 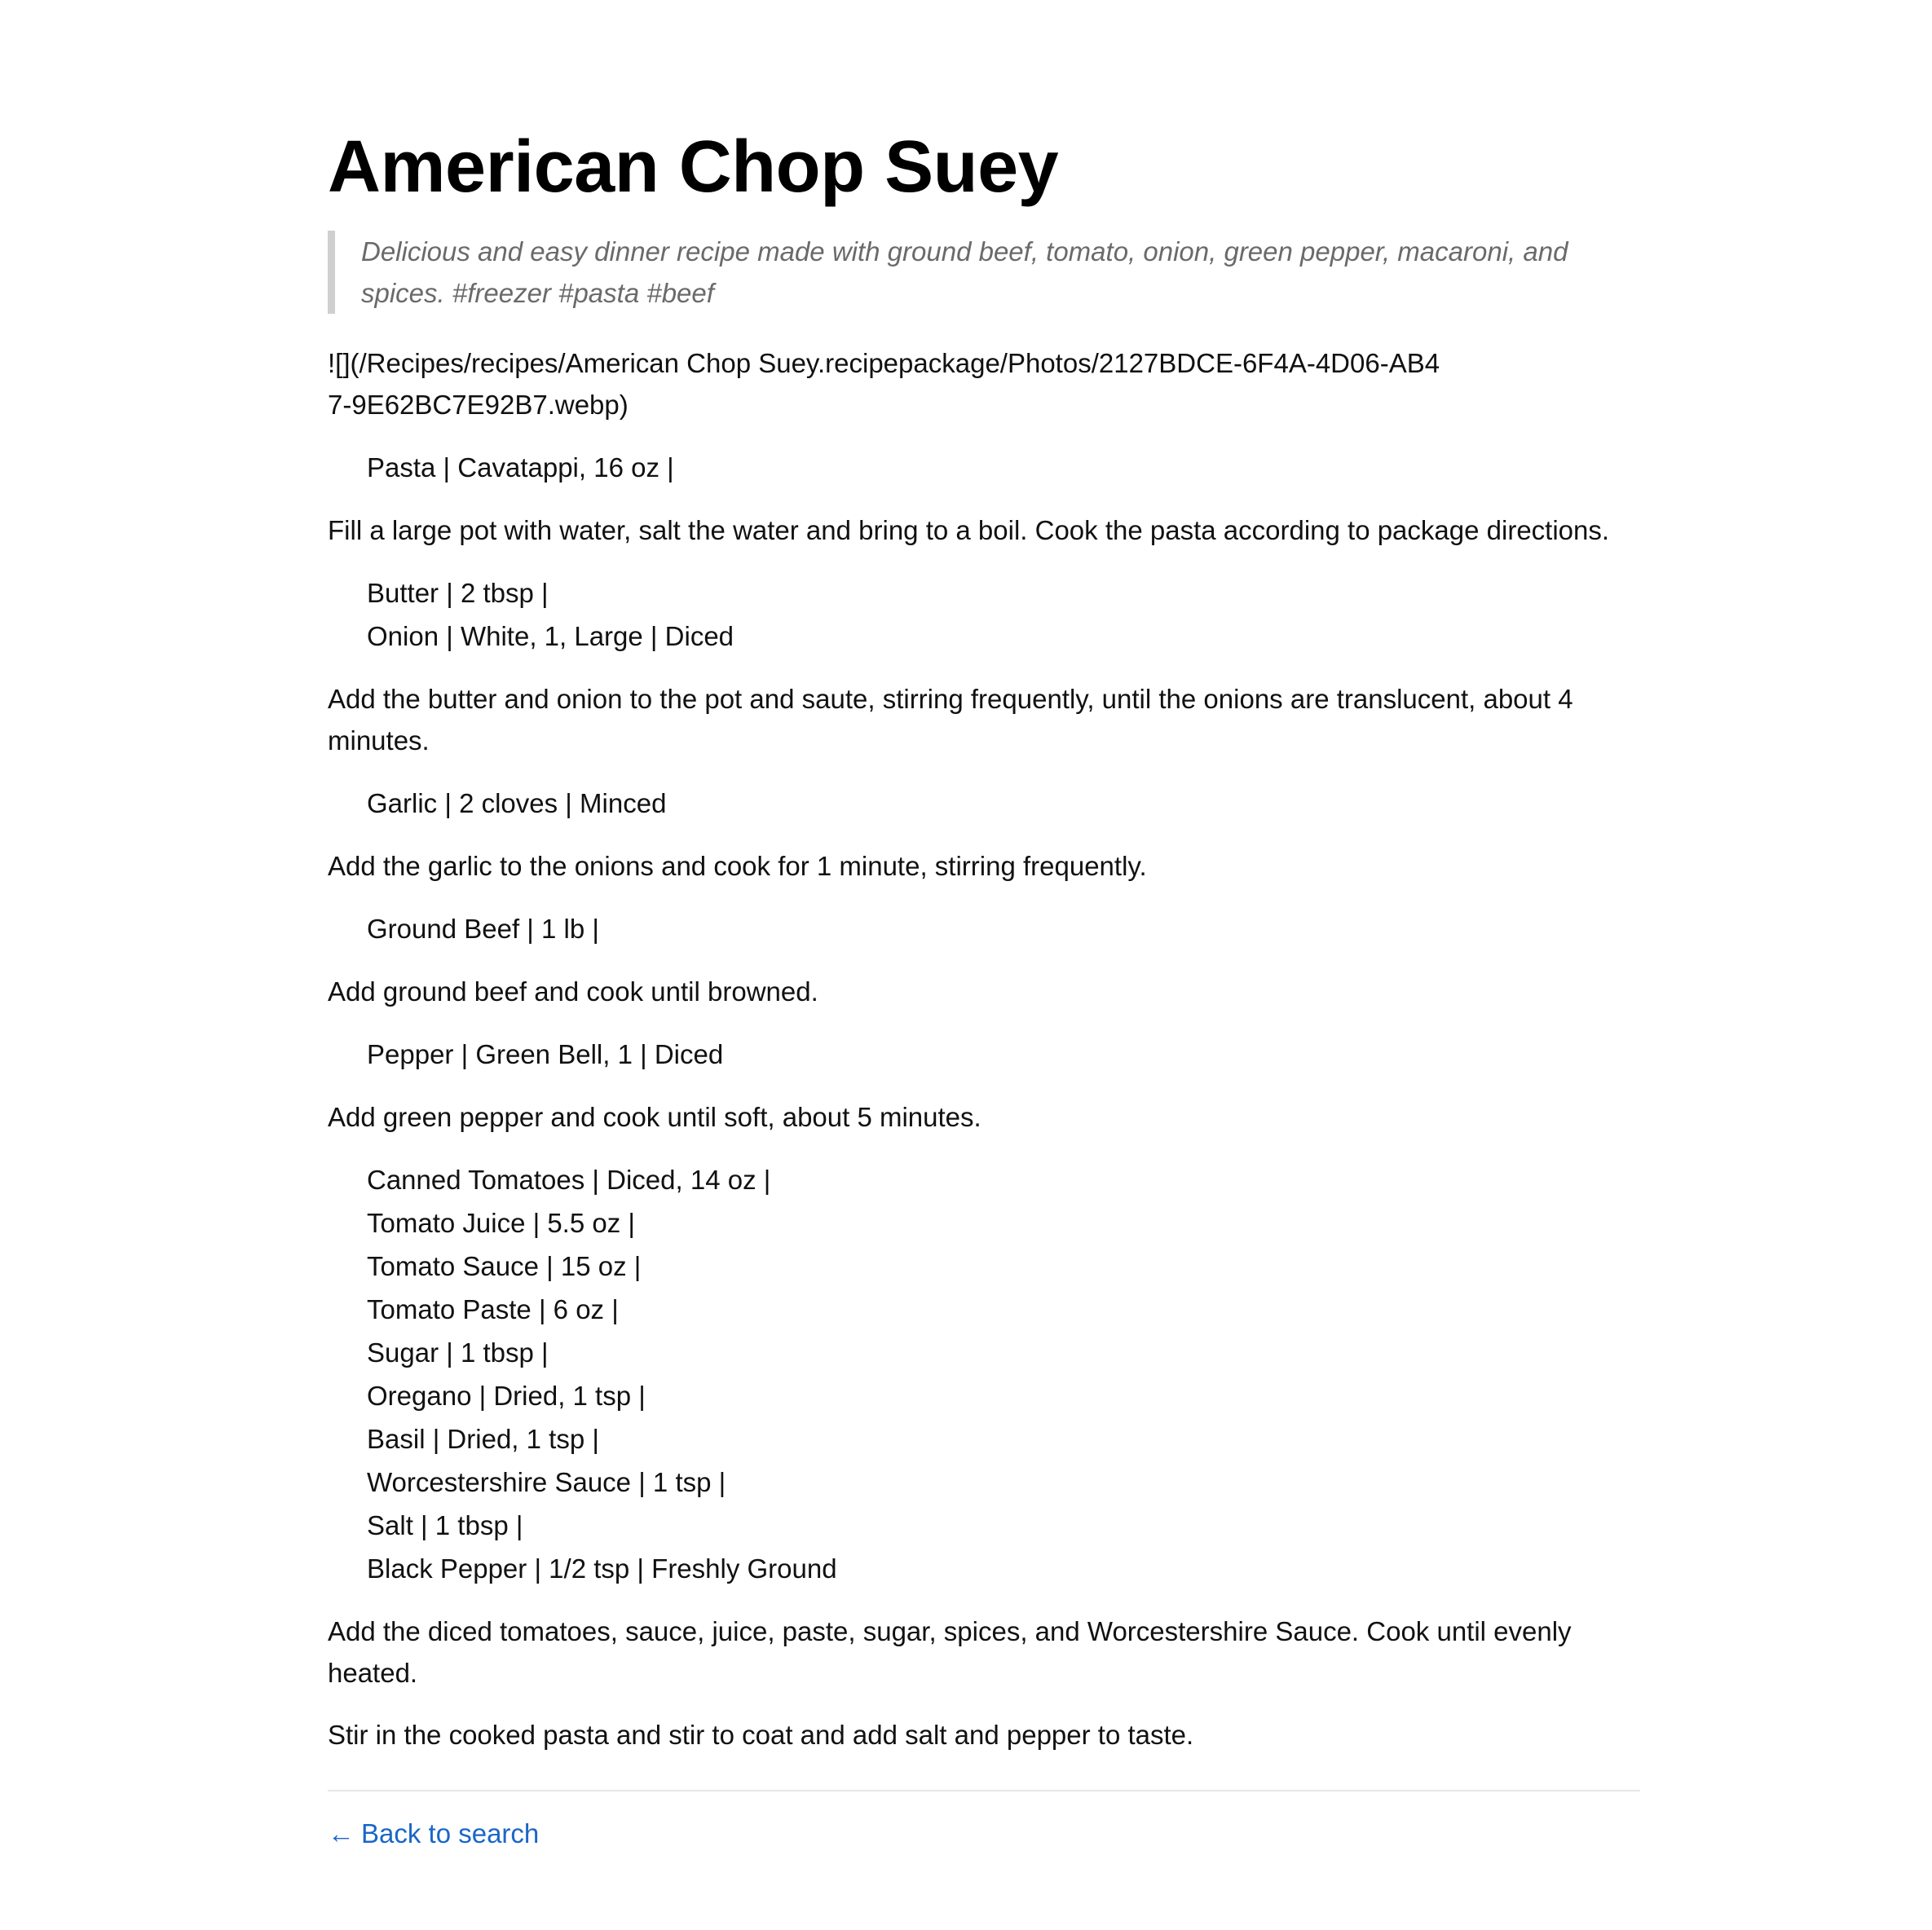 I want to click on ingredient-item: Black Pepper | 1/2 tsp | Freshly Ground, so click(x=602, y=1569).